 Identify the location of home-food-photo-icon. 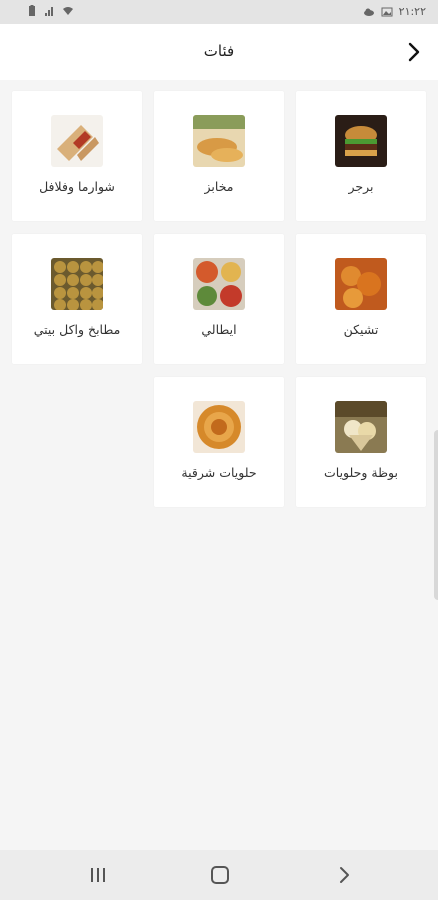
(77, 284).